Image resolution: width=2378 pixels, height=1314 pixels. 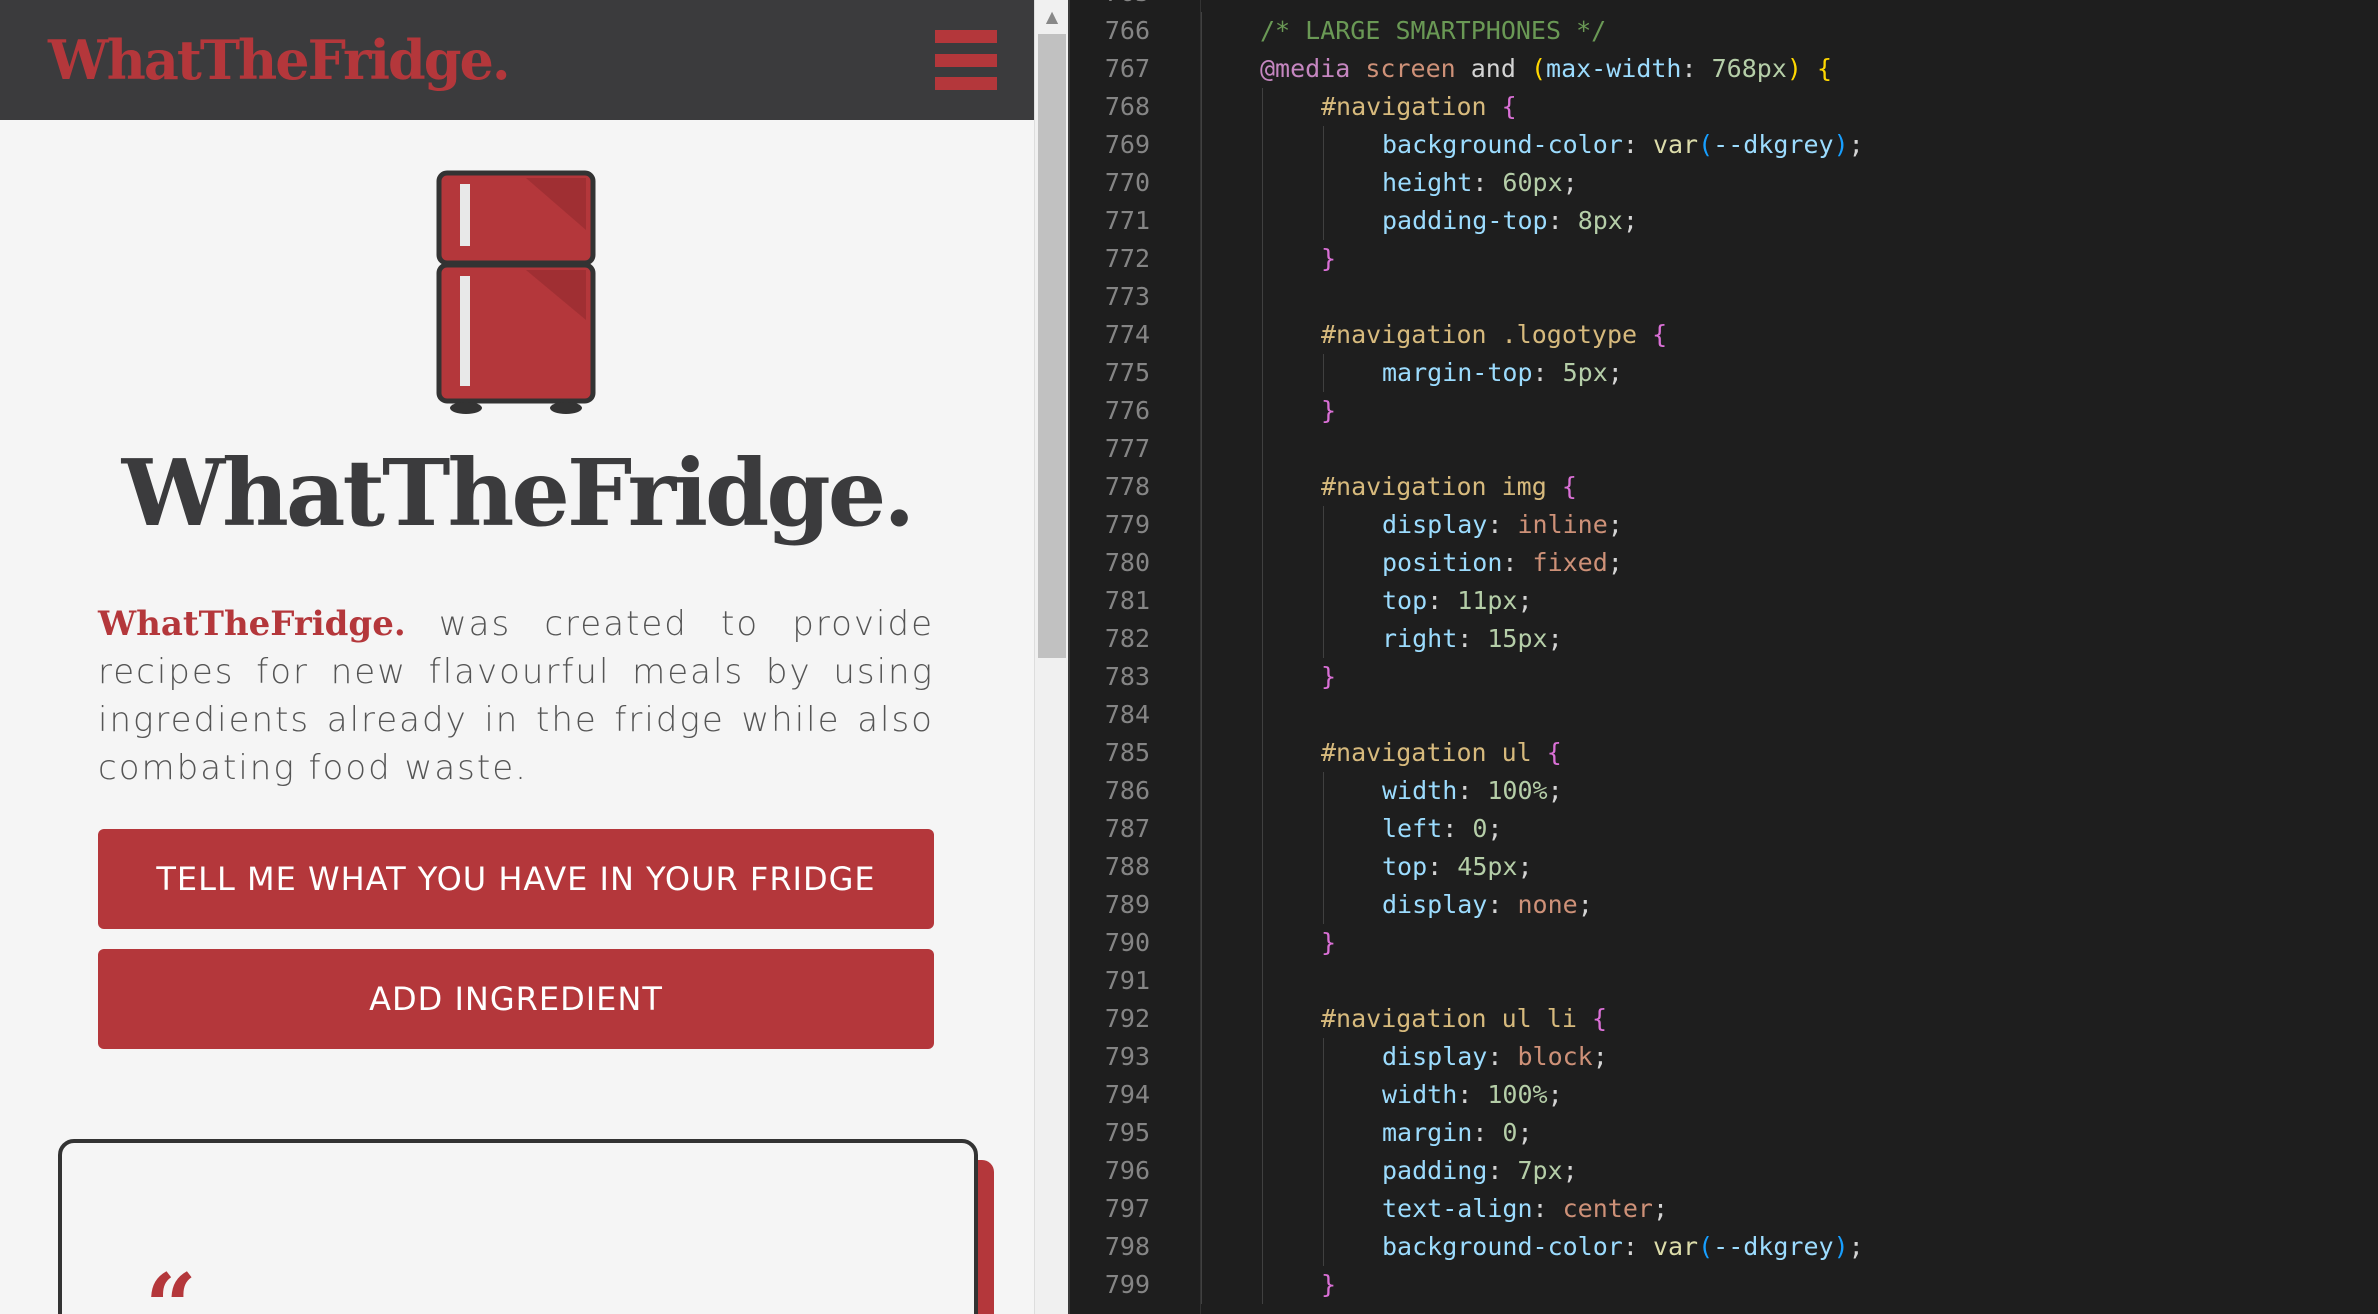 I want to click on code-line: 772}, so click(x=1723, y=259).